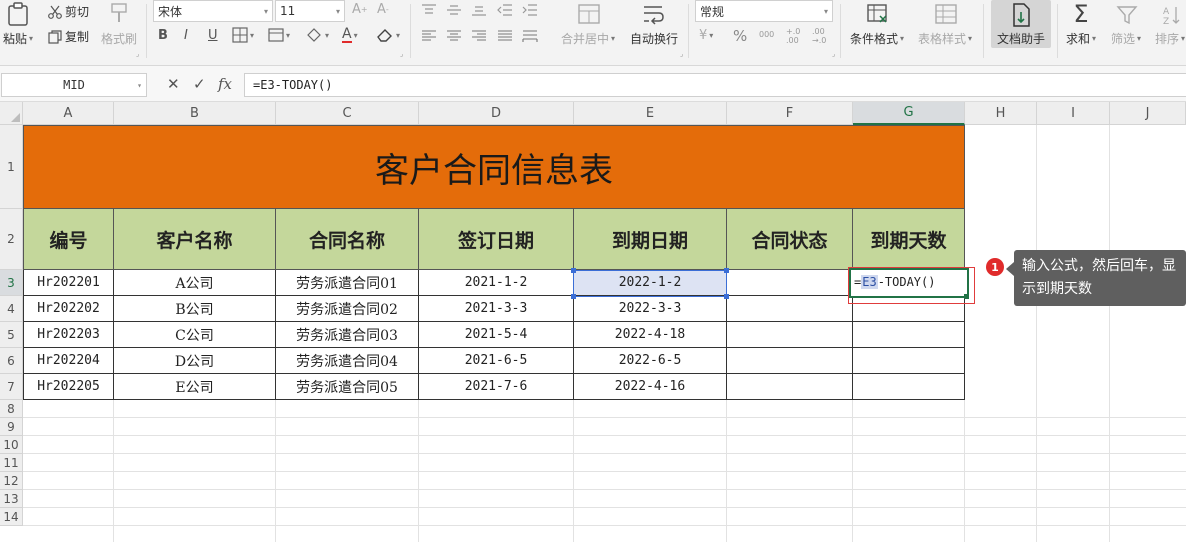 The image size is (1186, 542). What do you see at coordinates (766, 34) in the screenshot?
I see `thousands-button: 000` at bounding box center [766, 34].